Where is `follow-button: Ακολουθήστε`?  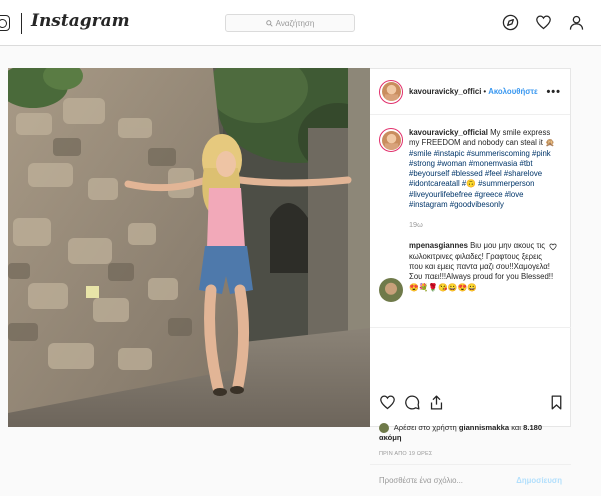 follow-button: Ακολουθήστε is located at coordinates (513, 91).